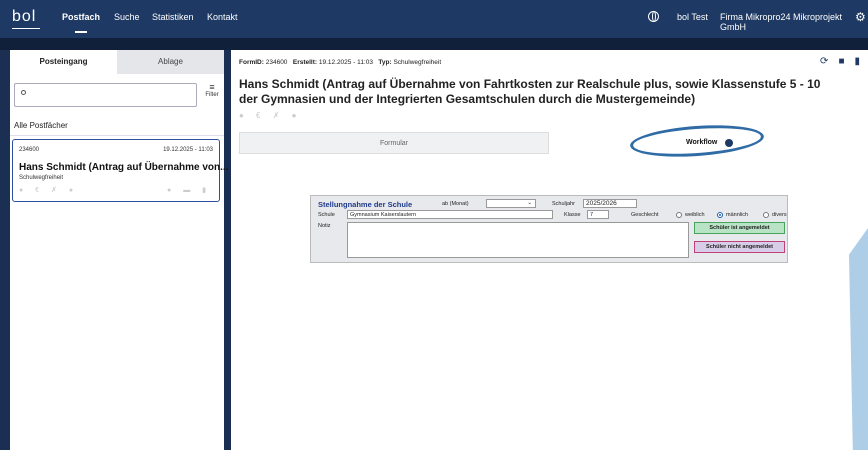 The height and width of the screenshot is (450, 868). What do you see at coordinates (679, 215) in the screenshot?
I see `radio-weiblich` at bounding box center [679, 215].